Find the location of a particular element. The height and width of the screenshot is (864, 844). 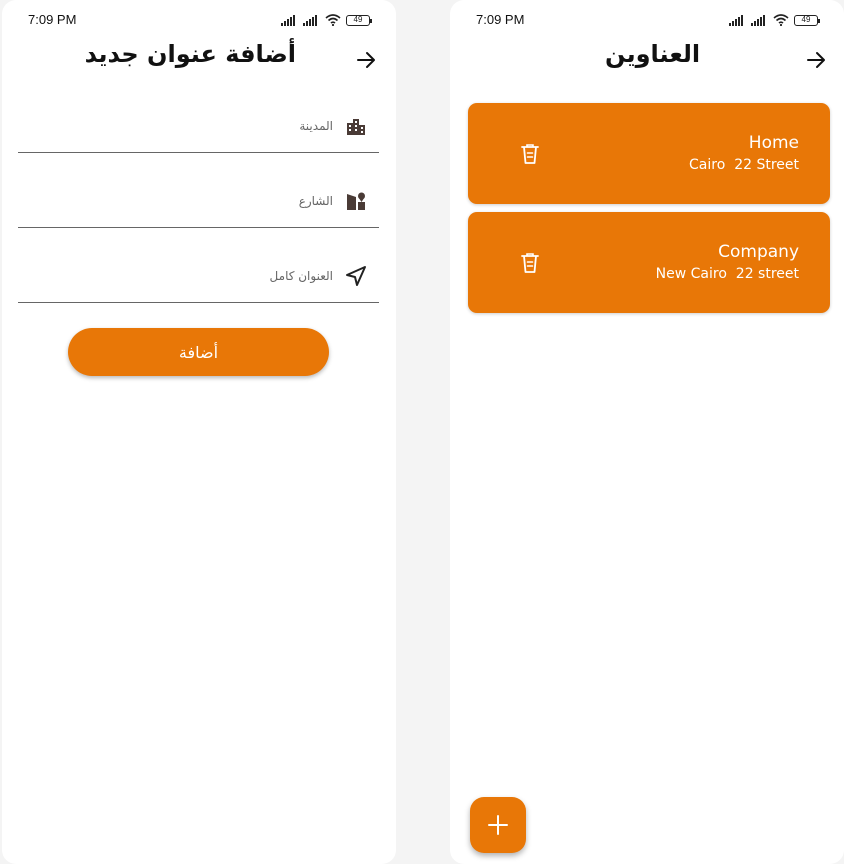

address-detail: New Cairo 22 street is located at coordinates (727, 274).